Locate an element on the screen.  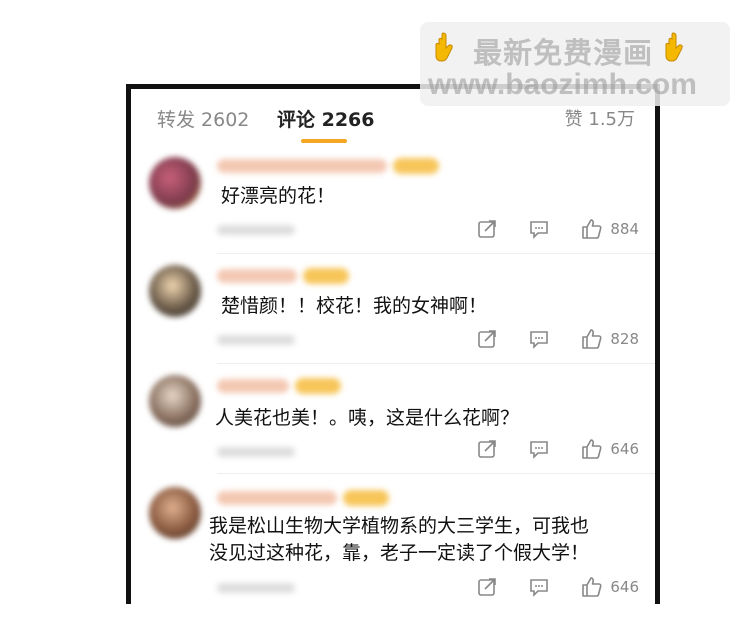
like-count: 884 is located at coordinates (624, 229).